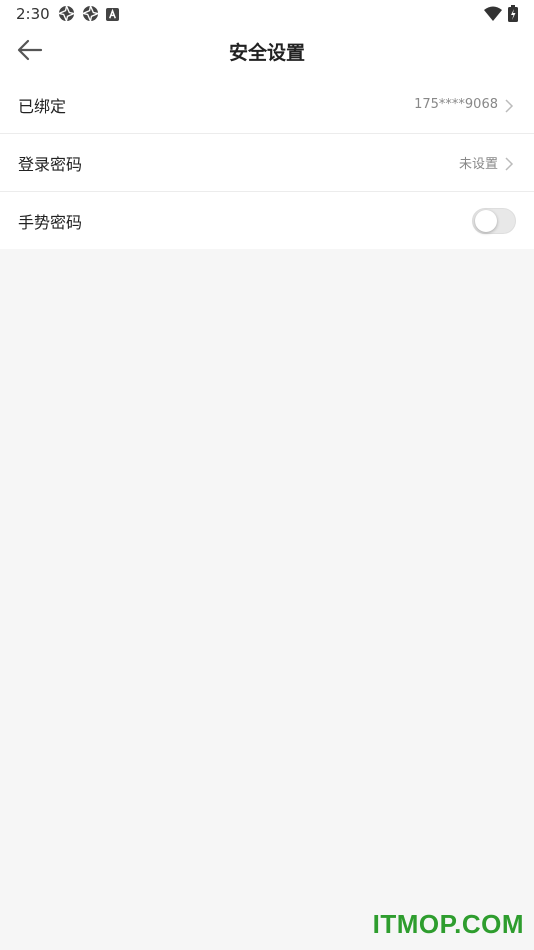  I want to click on bound-phone-value: 175****9068, so click(456, 104).